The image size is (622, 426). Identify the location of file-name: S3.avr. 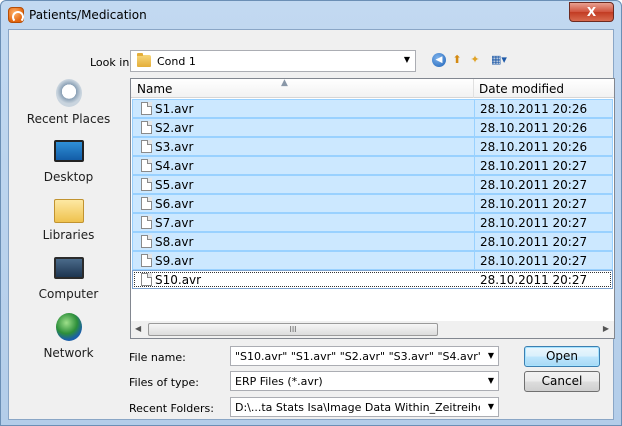
(174, 147).